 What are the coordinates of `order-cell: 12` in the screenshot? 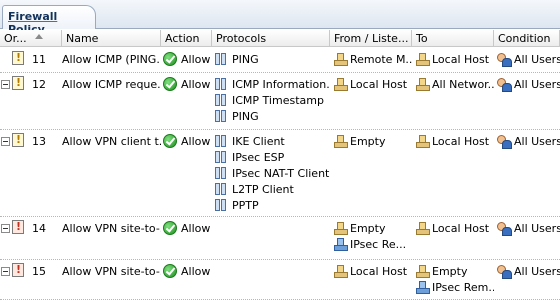 It's located at (31, 101).